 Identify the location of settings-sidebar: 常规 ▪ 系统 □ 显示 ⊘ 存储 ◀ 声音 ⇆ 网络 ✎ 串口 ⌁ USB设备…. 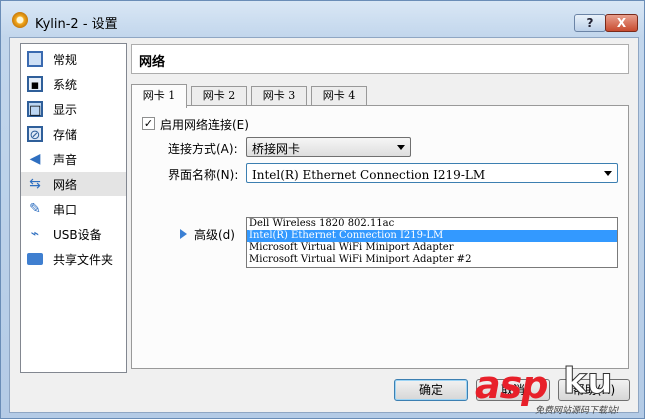
(73, 208).